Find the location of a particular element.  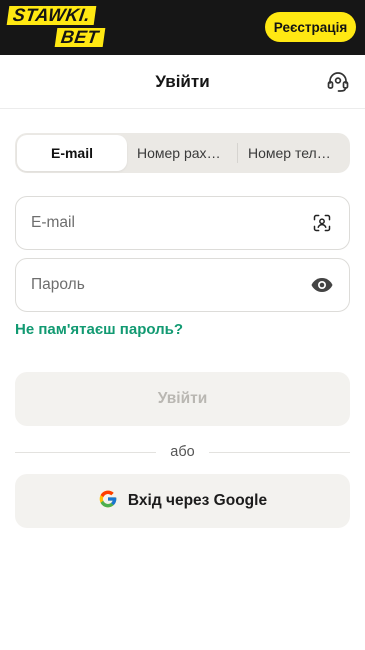

logo-line-1: STAWKI. is located at coordinates (51, 15).